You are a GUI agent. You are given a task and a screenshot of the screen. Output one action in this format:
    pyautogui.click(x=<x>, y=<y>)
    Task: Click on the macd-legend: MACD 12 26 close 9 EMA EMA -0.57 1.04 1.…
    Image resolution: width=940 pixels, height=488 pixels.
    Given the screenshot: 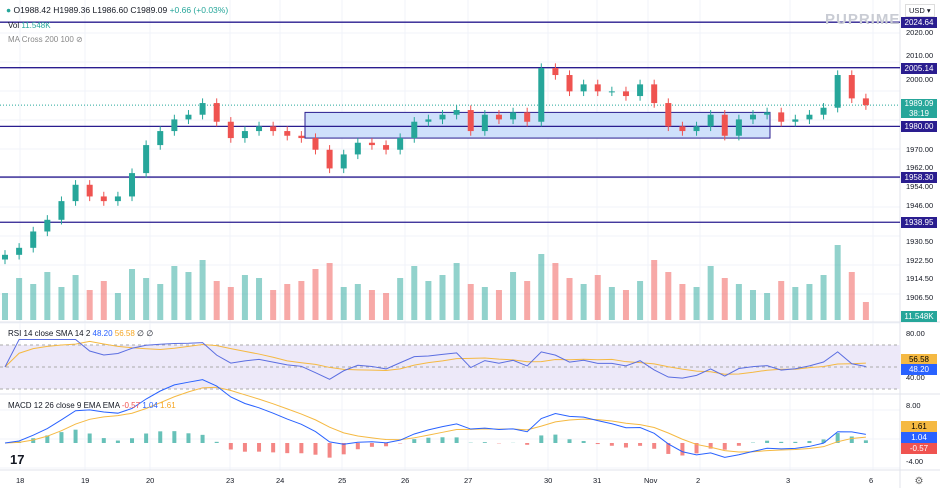 What is the action you would take?
    pyautogui.click(x=92, y=405)
    